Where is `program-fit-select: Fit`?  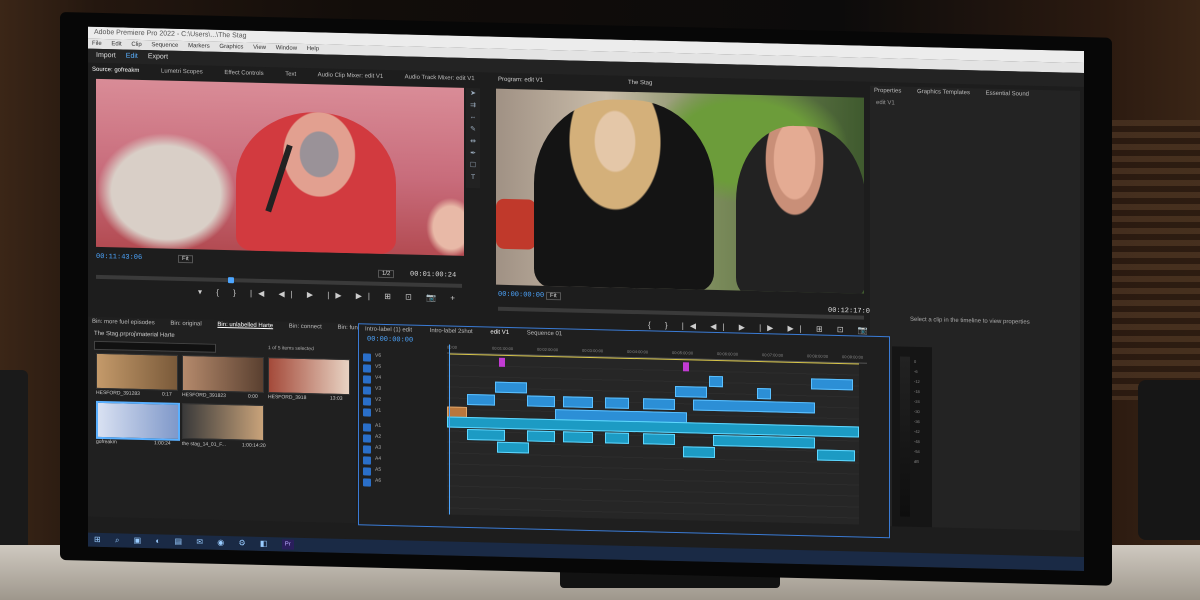 program-fit-select: Fit is located at coordinates (553, 296).